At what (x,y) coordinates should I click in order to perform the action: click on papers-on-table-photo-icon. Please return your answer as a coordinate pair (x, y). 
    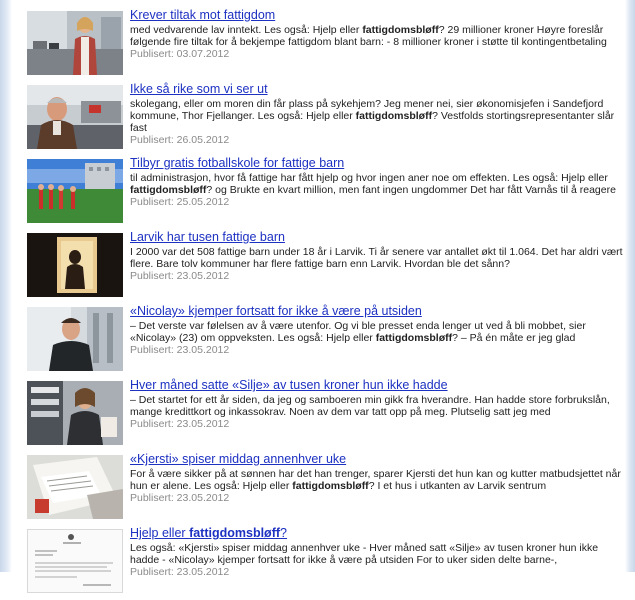
    Looking at the image, I should click on (75, 487).